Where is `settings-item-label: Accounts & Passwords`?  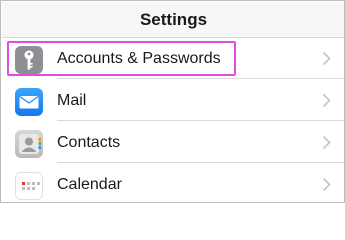 settings-item-label: Accounts & Passwords is located at coordinates (139, 58).